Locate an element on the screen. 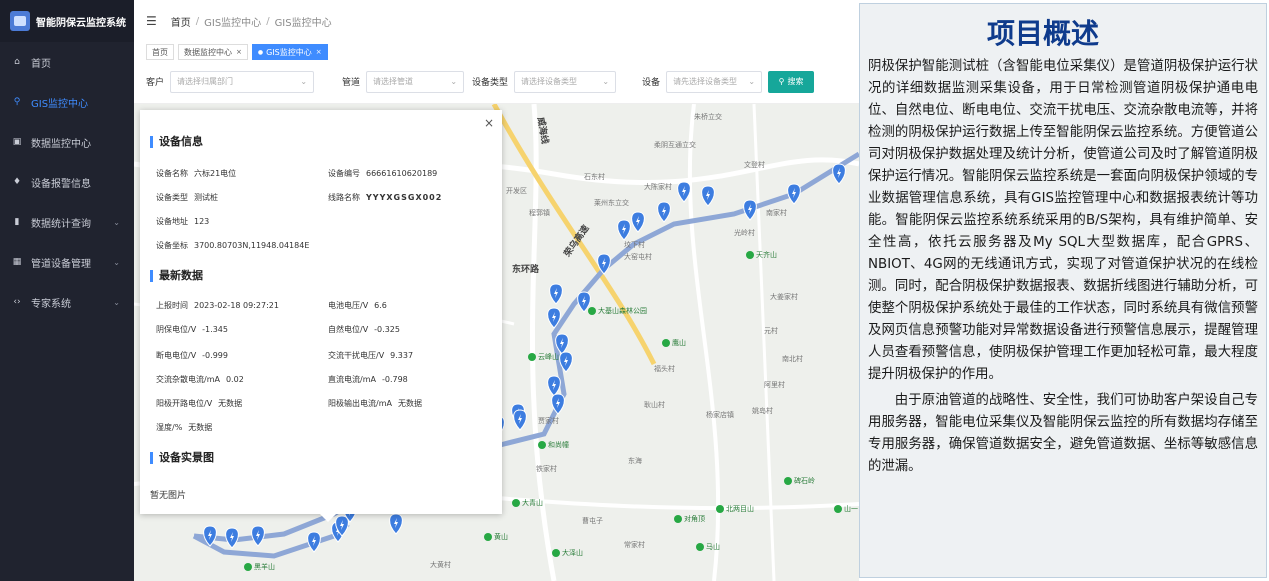 The height and width of the screenshot is (581, 1269). map-label: 坟下村 is located at coordinates (634, 245).